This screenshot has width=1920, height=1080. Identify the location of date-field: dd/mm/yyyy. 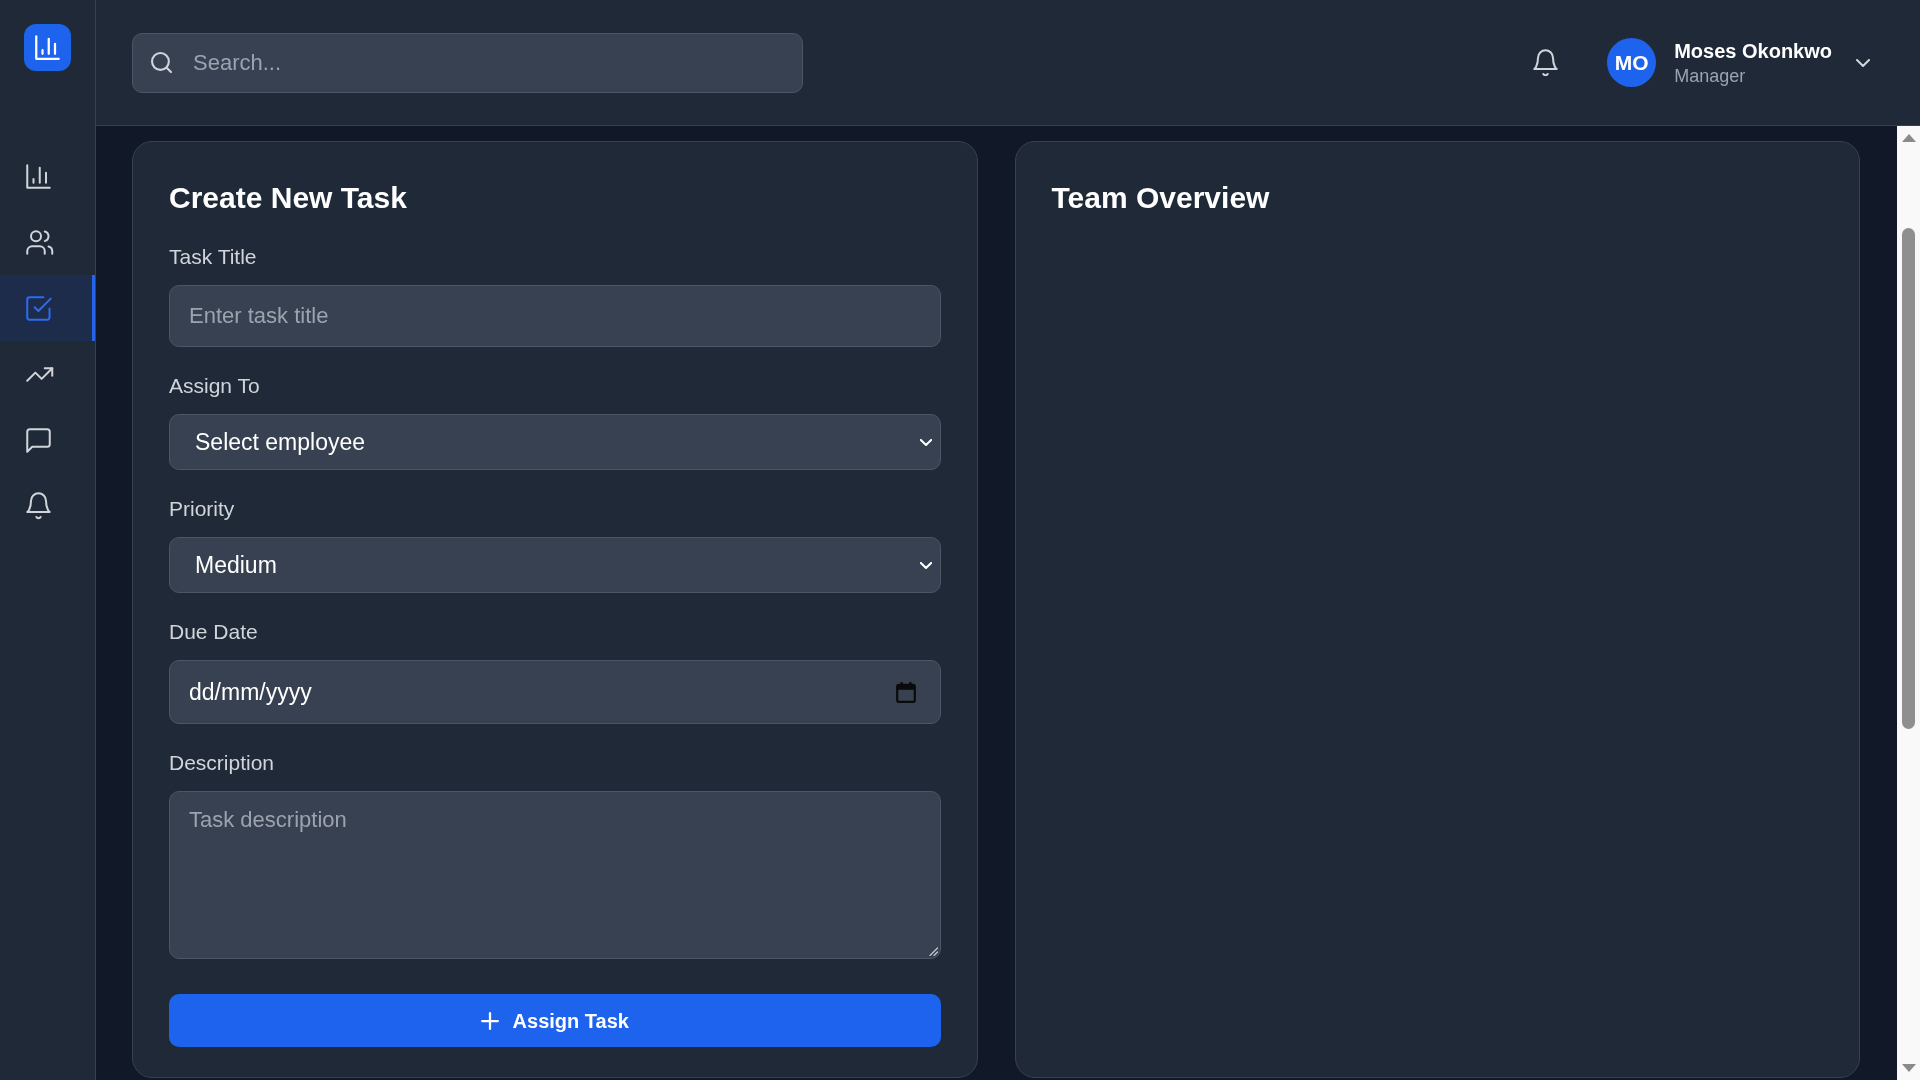
(555, 692).